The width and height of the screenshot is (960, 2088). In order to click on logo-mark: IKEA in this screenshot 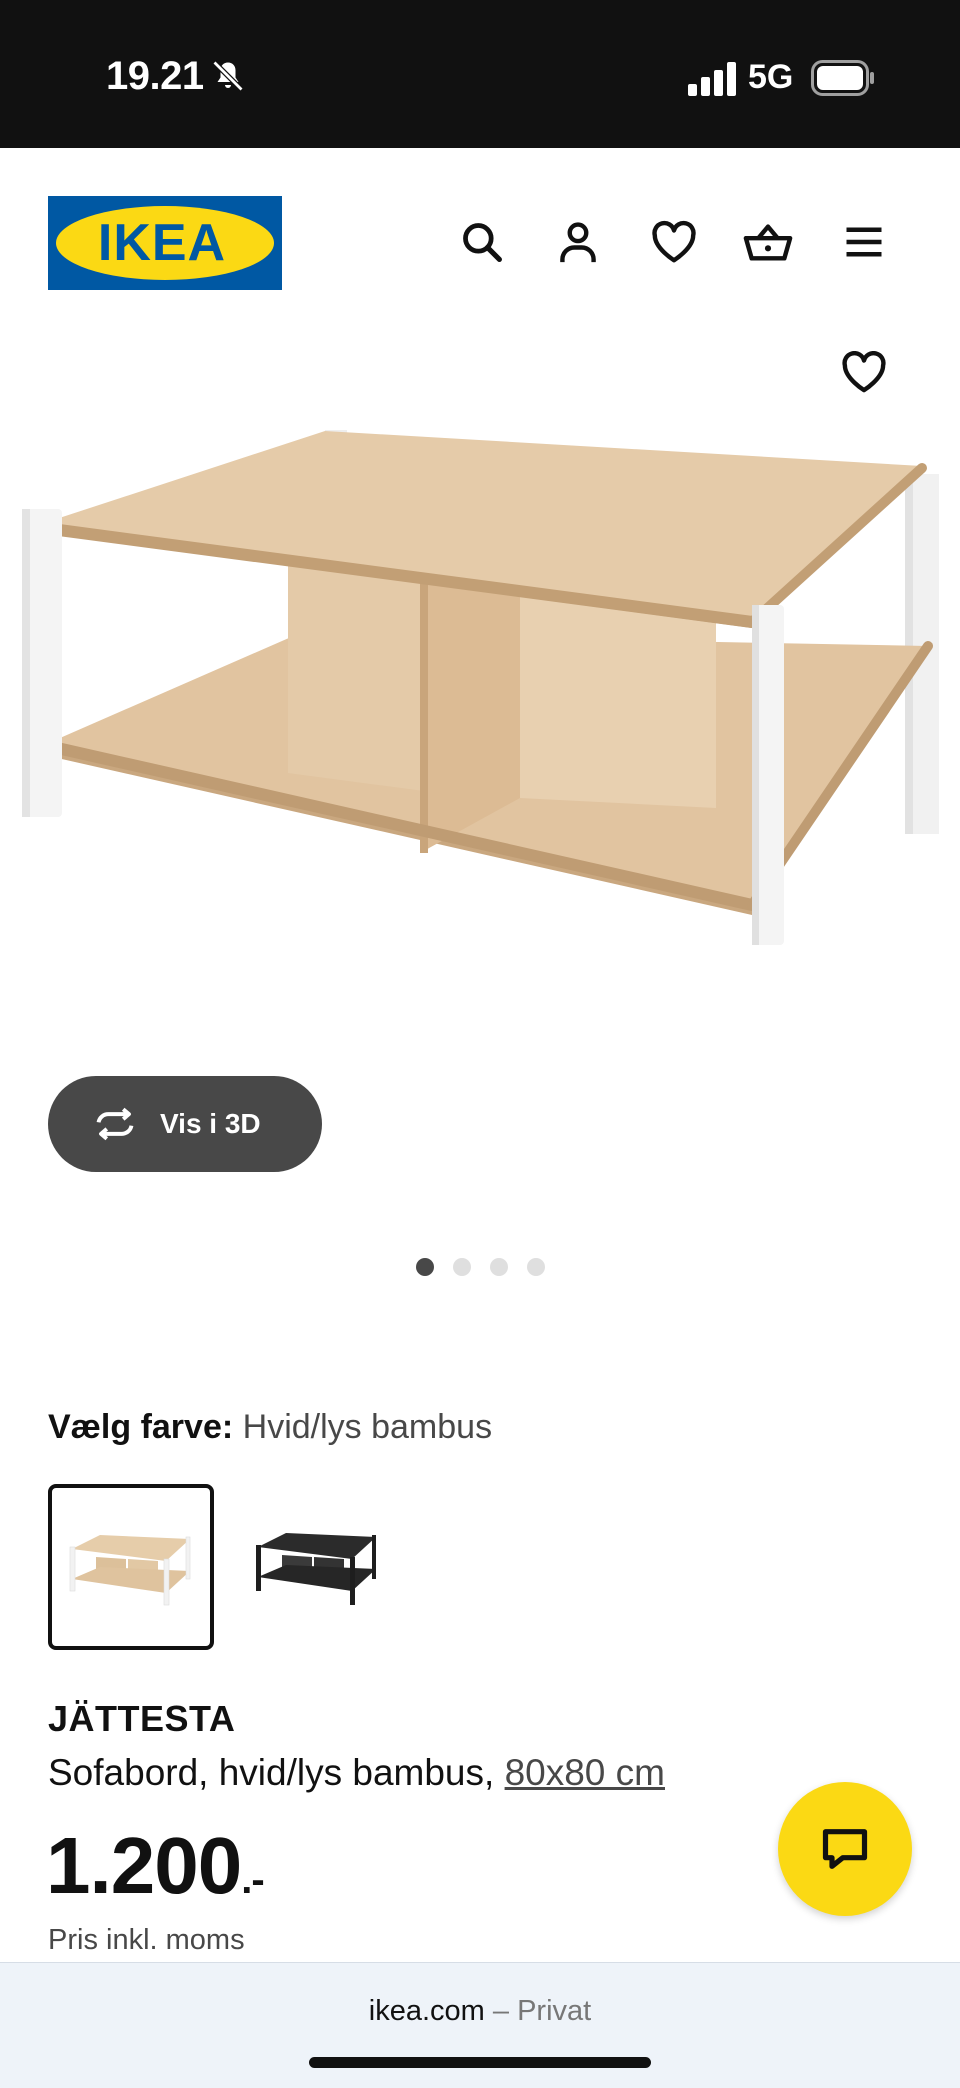, I will do `click(165, 243)`.